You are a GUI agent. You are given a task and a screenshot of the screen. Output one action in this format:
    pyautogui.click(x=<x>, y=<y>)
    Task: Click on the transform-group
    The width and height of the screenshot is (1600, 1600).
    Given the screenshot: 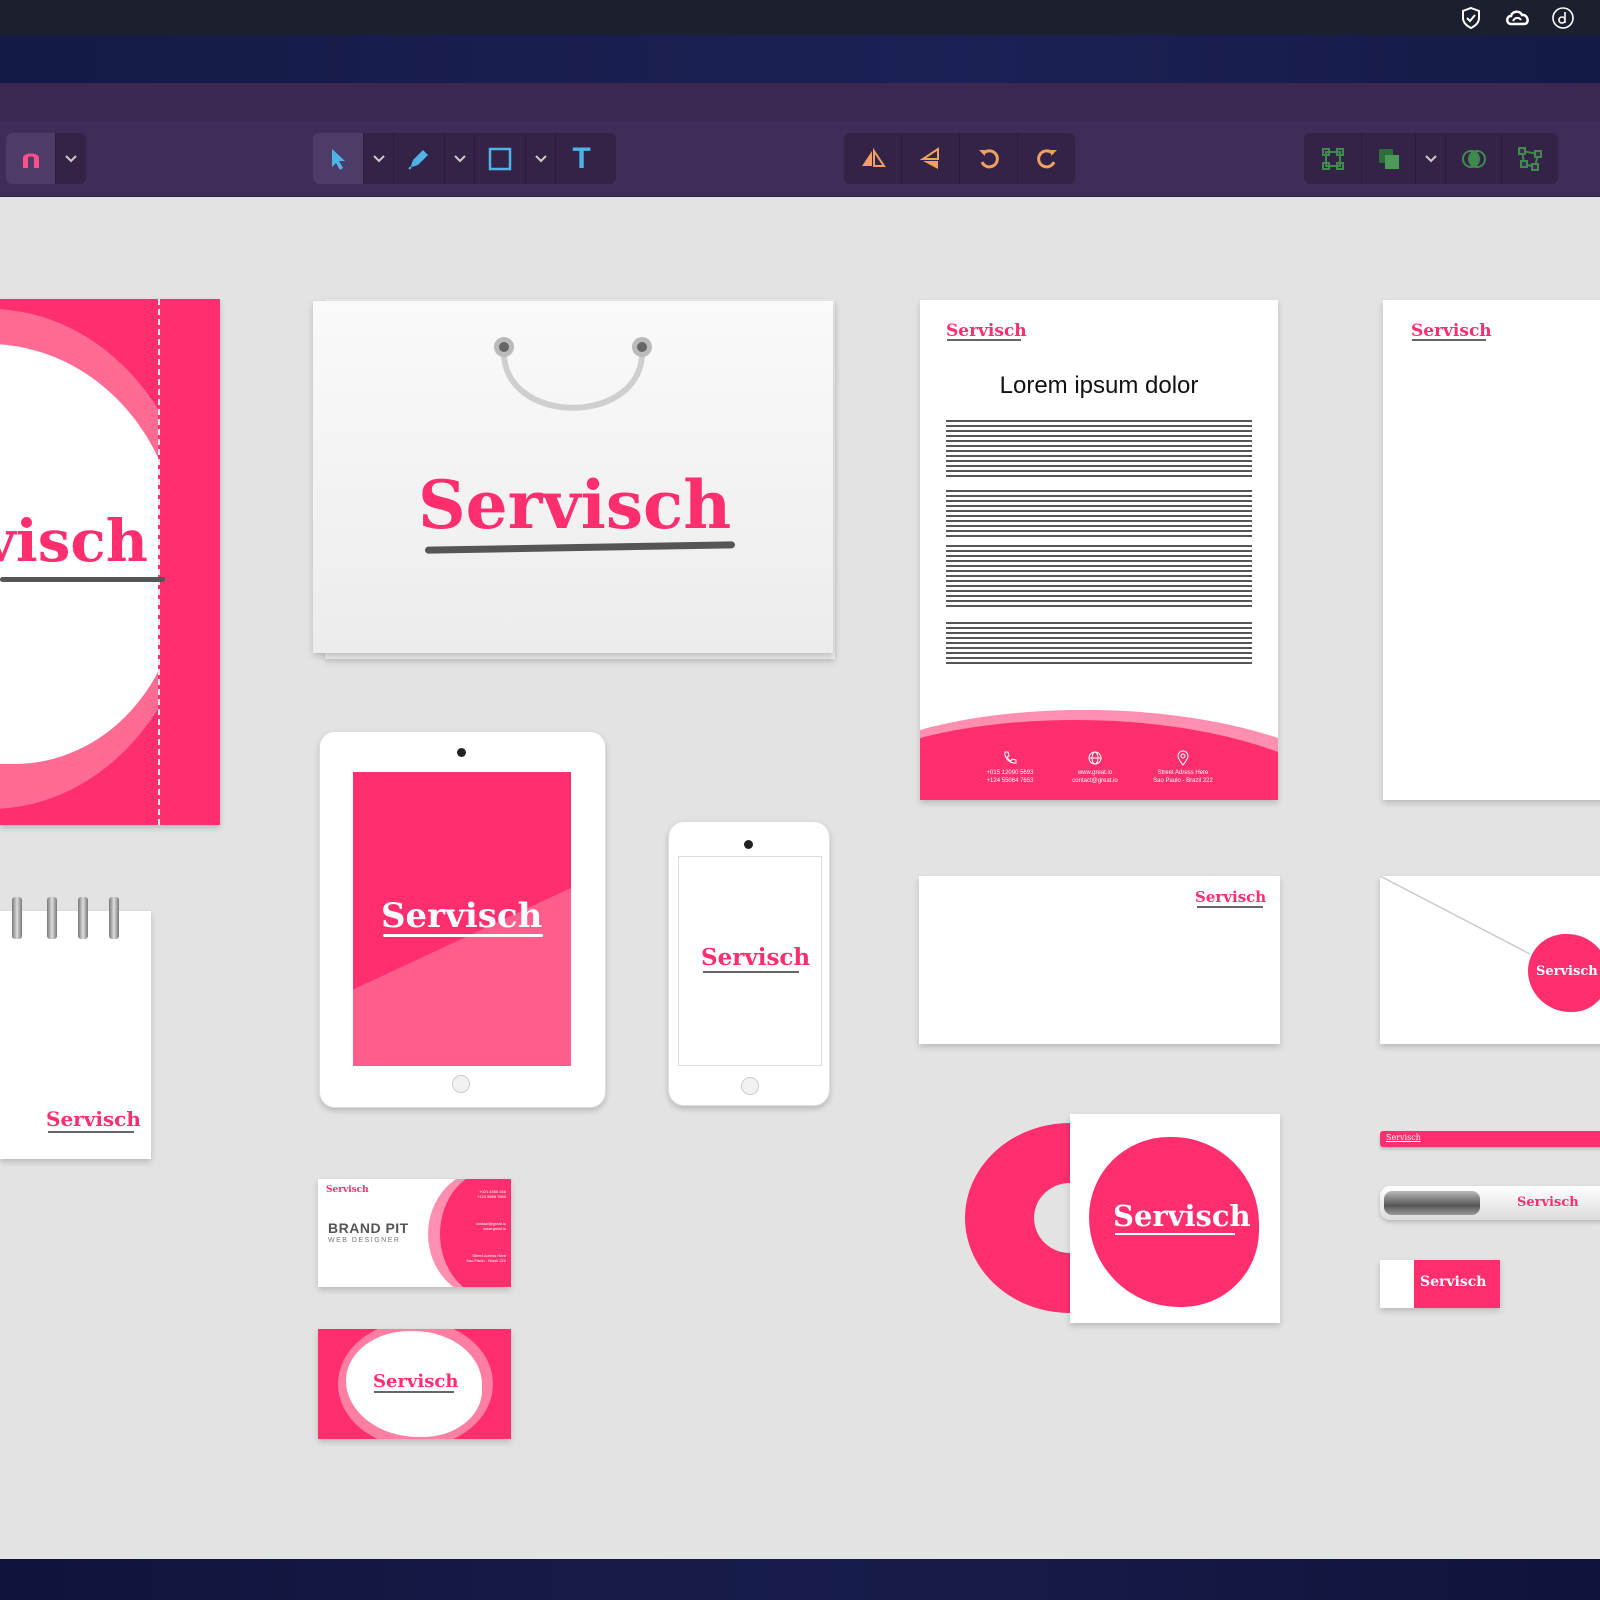 What is the action you would take?
    pyautogui.click(x=959, y=158)
    